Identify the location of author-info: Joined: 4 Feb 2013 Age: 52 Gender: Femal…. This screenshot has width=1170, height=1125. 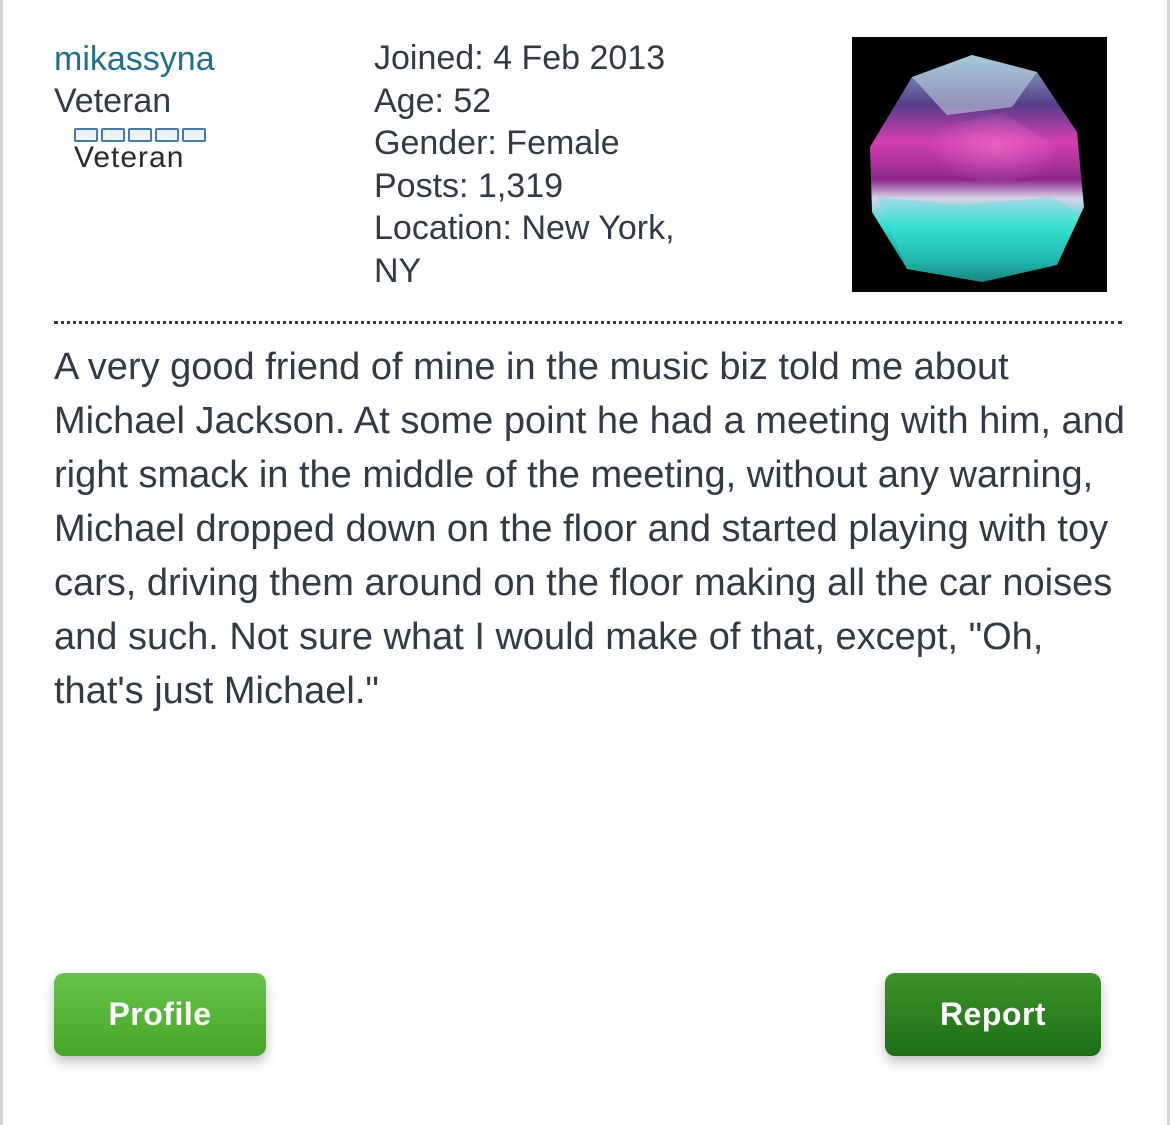
(554, 164).